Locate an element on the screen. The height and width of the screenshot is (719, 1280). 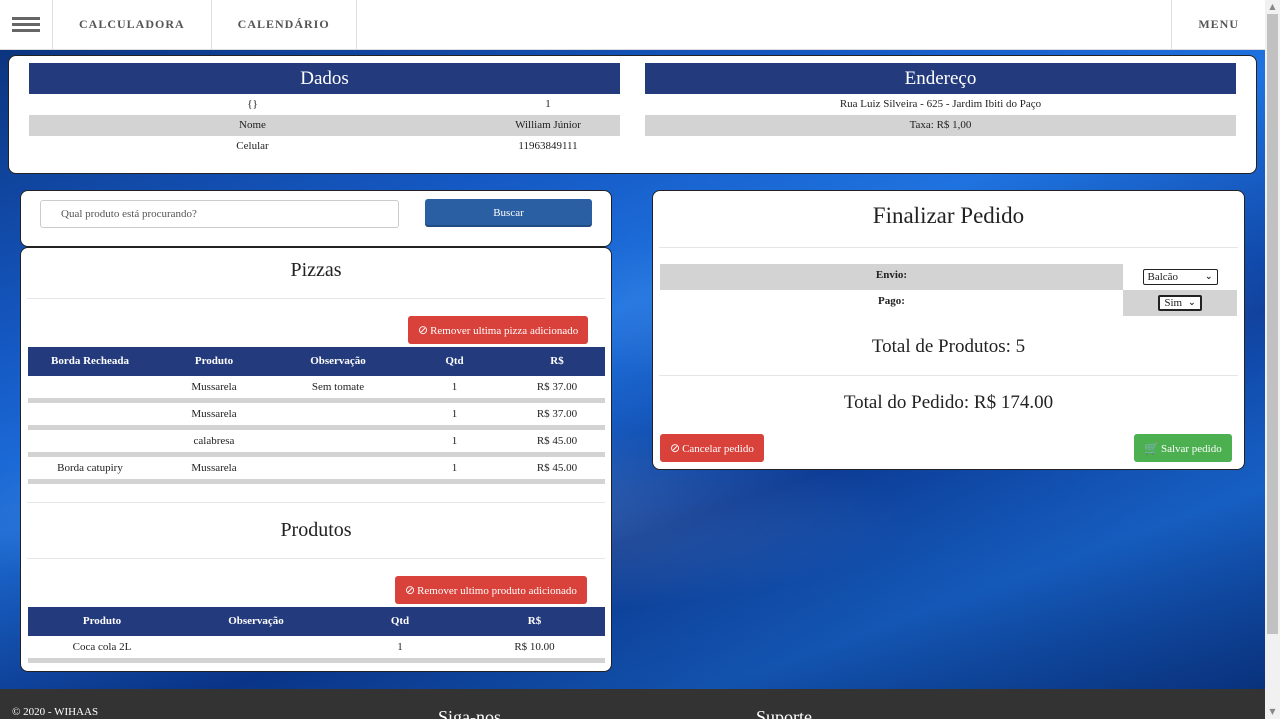
column-header: Borda Recheada is located at coordinates (90, 361).